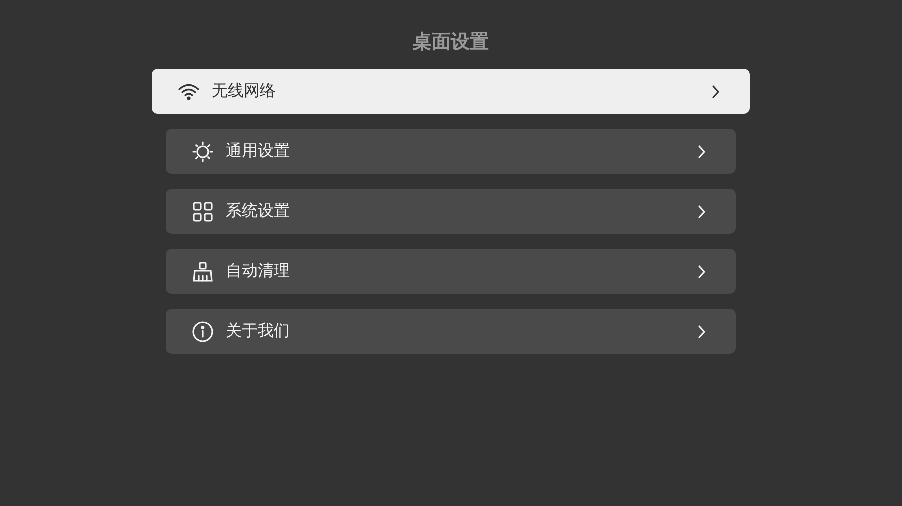 The width and height of the screenshot is (902, 506). I want to click on page-title: 桌面设置, so click(451, 42).